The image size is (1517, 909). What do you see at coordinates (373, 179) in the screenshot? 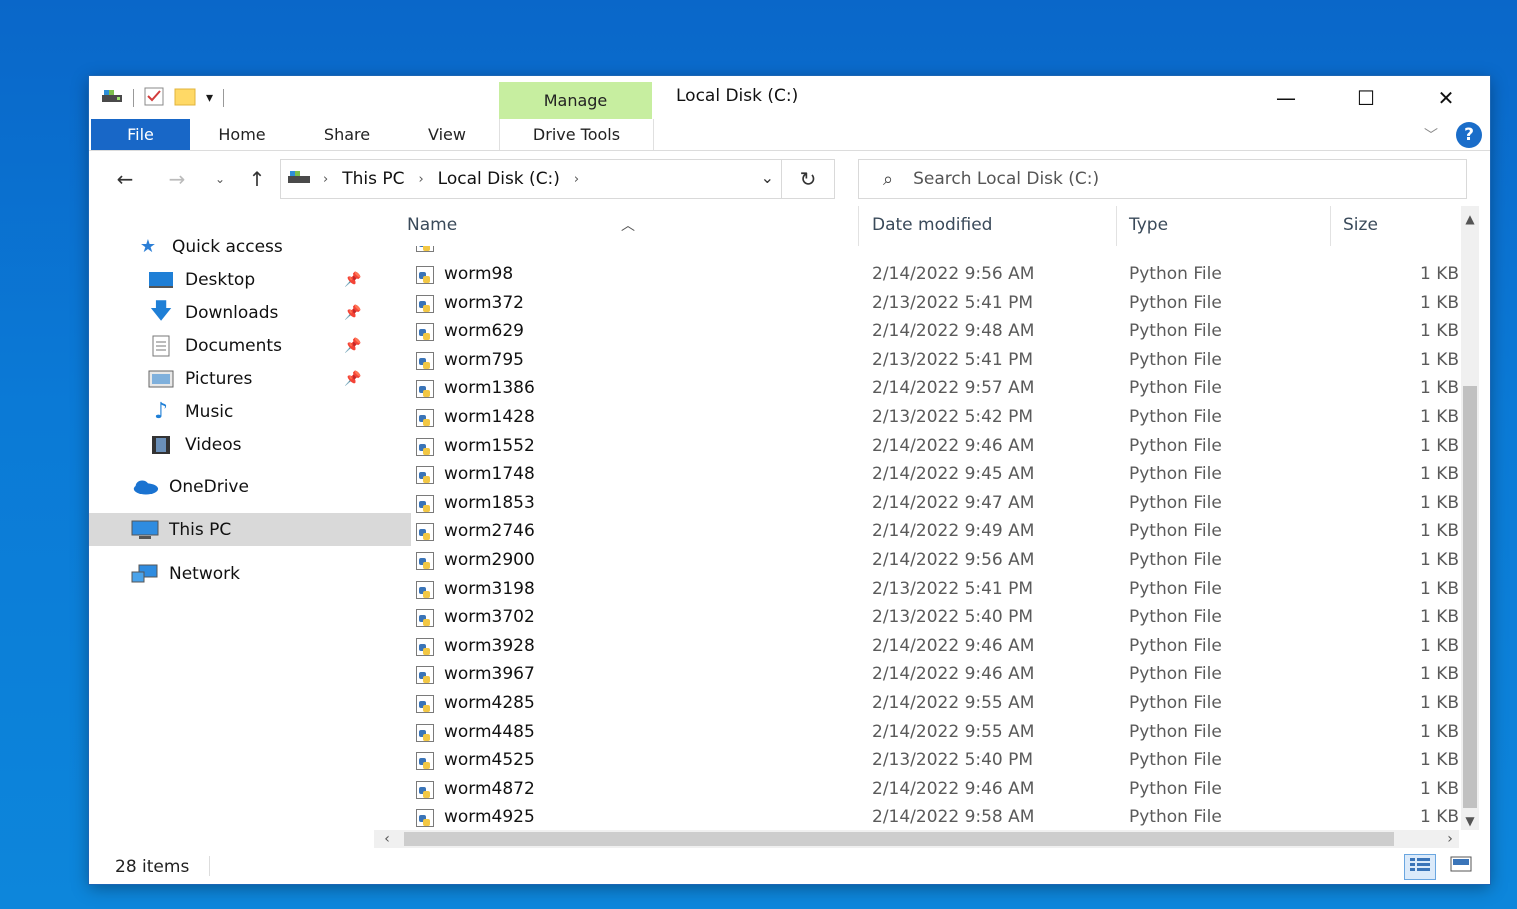
I see `breadcrumb-this-pc: This PC` at bounding box center [373, 179].